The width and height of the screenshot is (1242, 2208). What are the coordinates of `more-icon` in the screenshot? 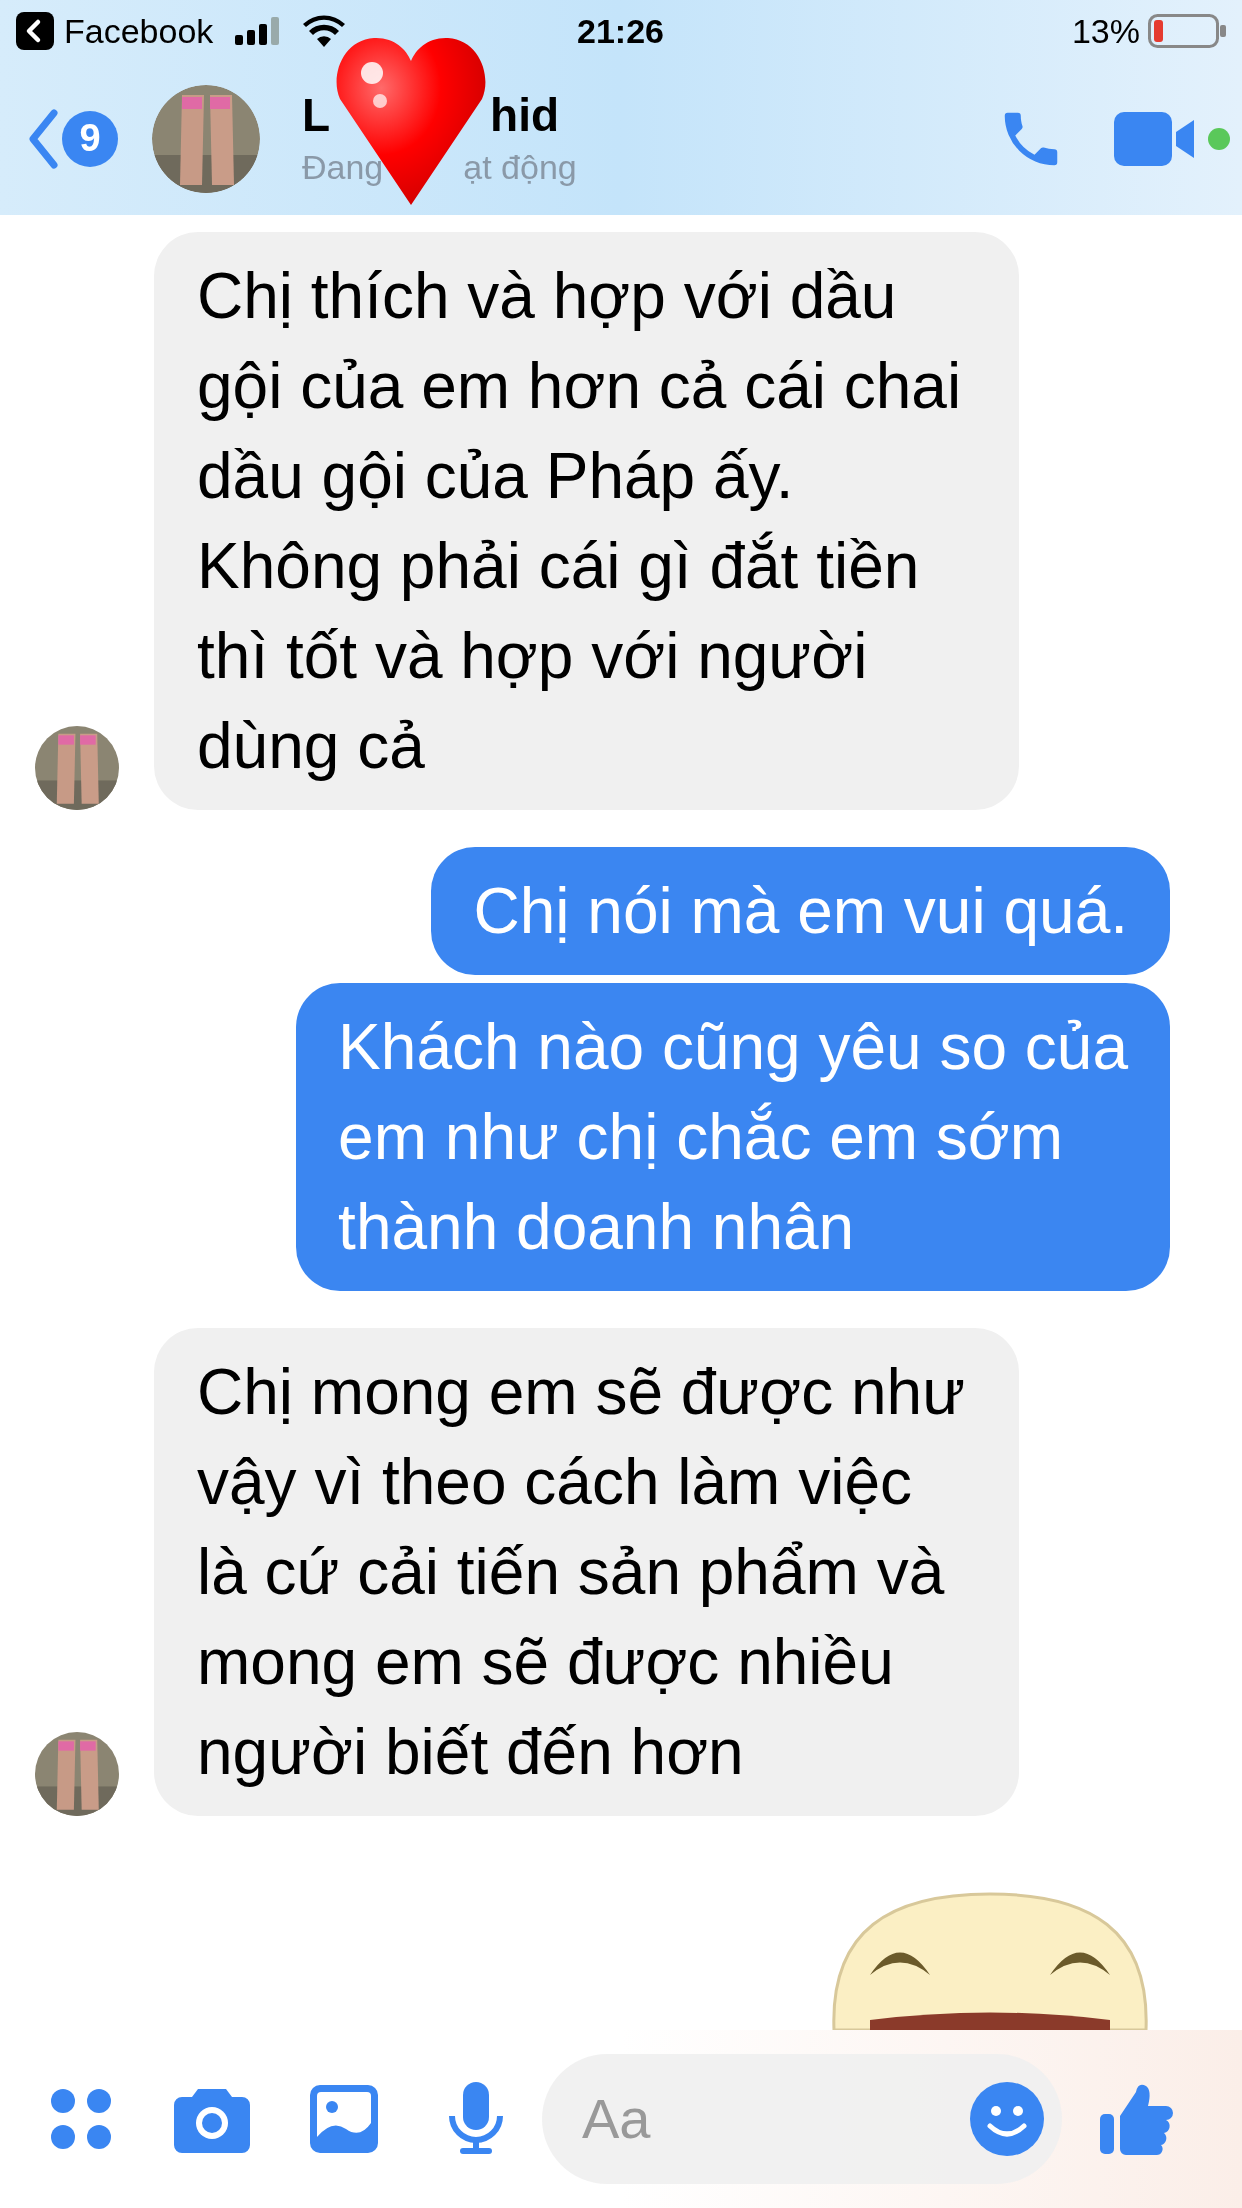 It's located at (81, 2119).